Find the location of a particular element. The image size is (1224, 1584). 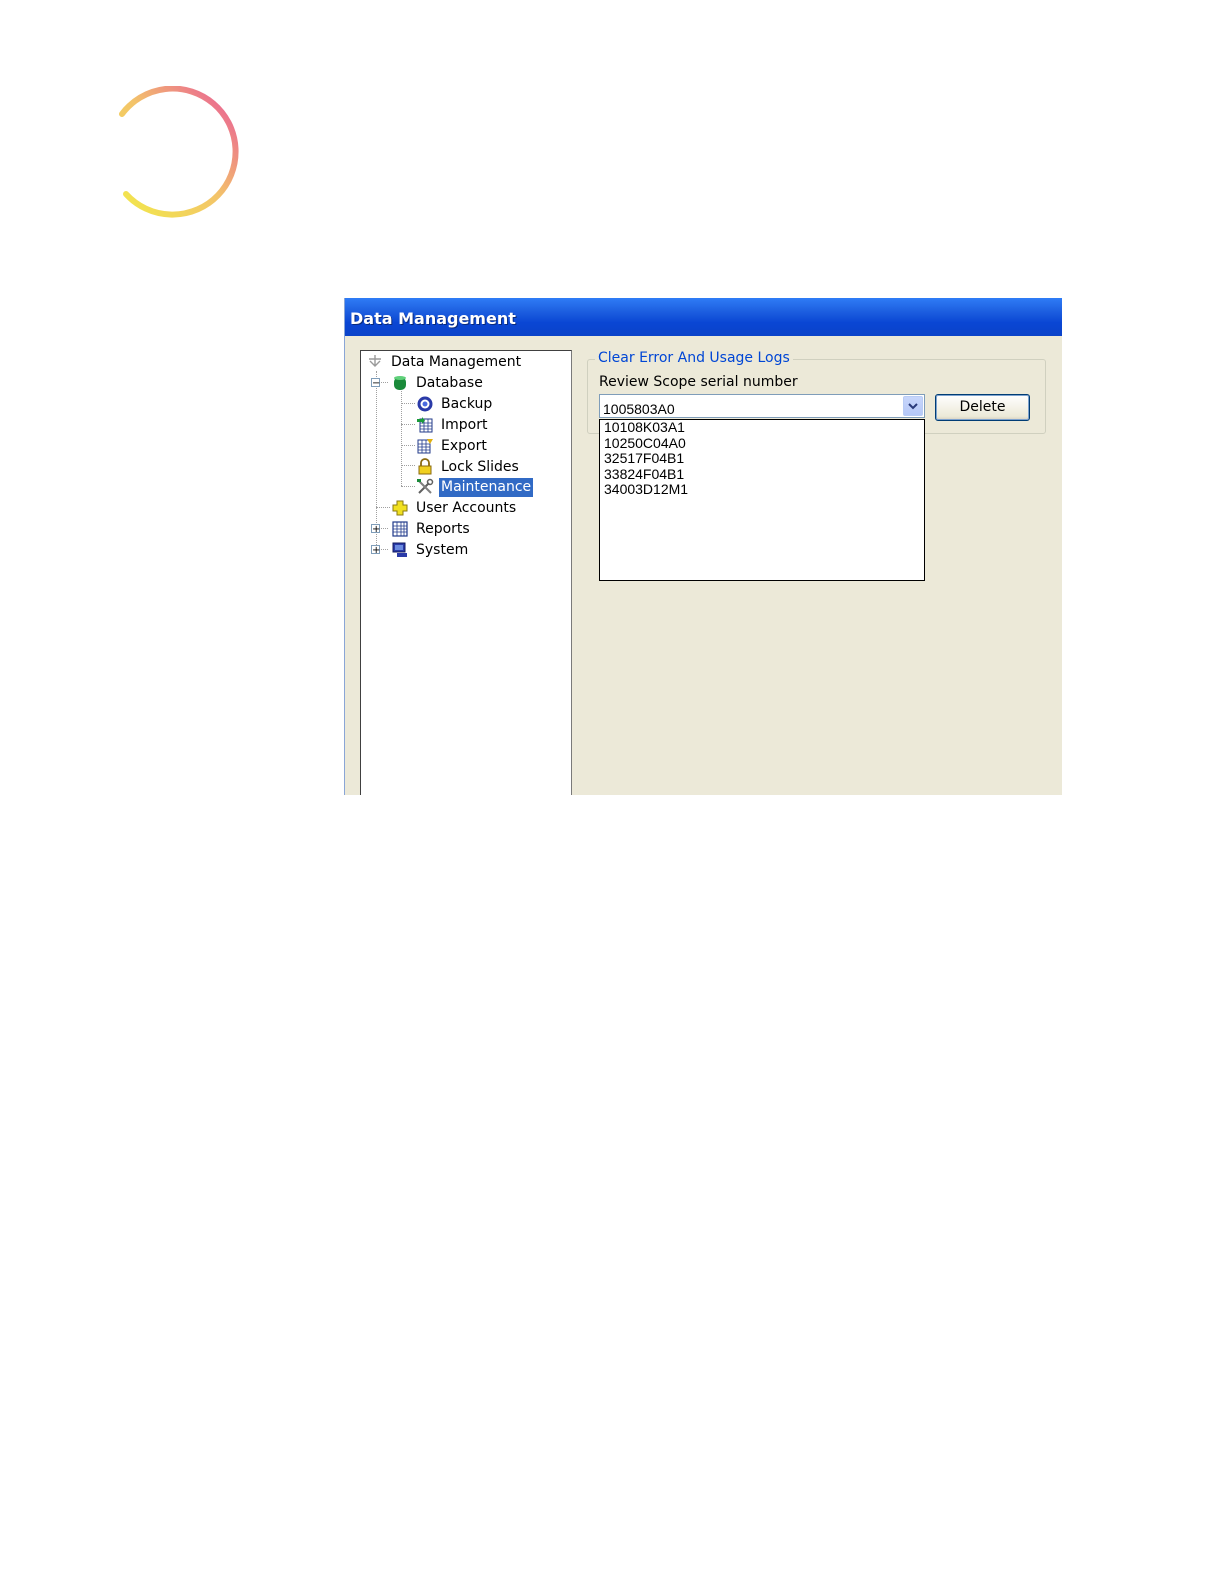

chevron-down-icon is located at coordinates (913, 406).